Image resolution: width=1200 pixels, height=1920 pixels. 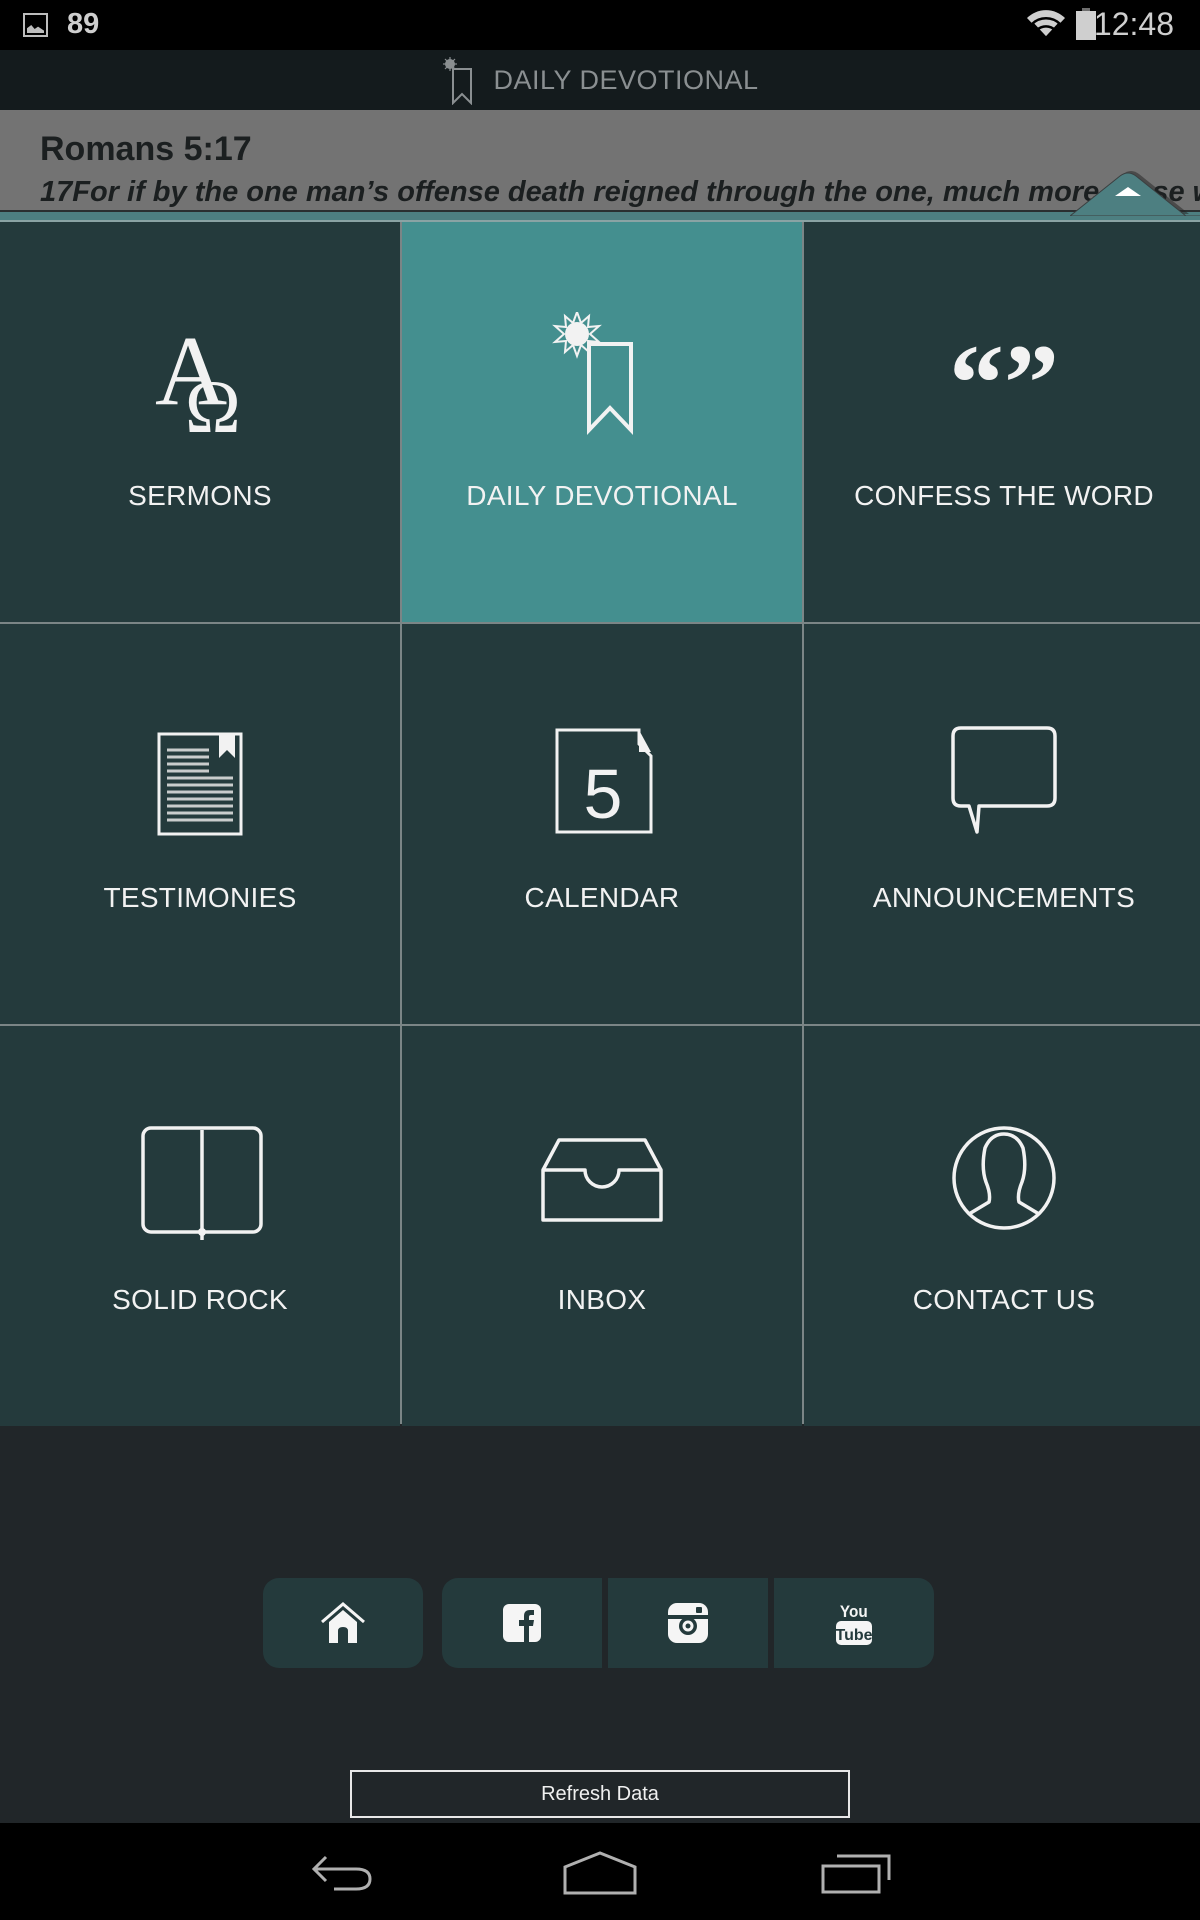 What do you see at coordinates (1004, 779) in the screenshot?
I see `speech-bubble-icon` at bounding box center [1004, 779].